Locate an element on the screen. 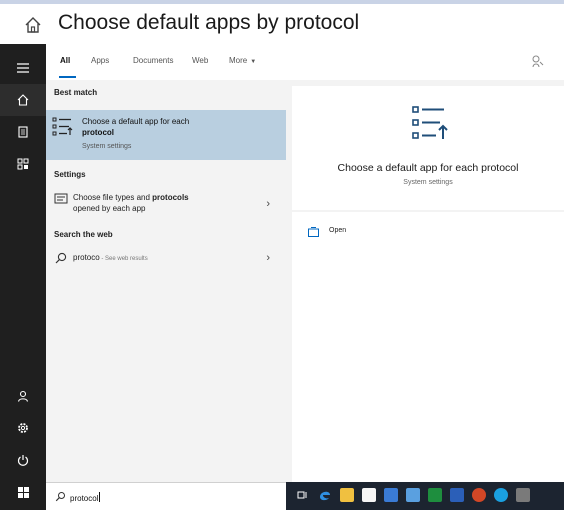 This screenshot has width=564, height=510. web-search-item: protoco - See web results › is located at coordinates (166, 258).